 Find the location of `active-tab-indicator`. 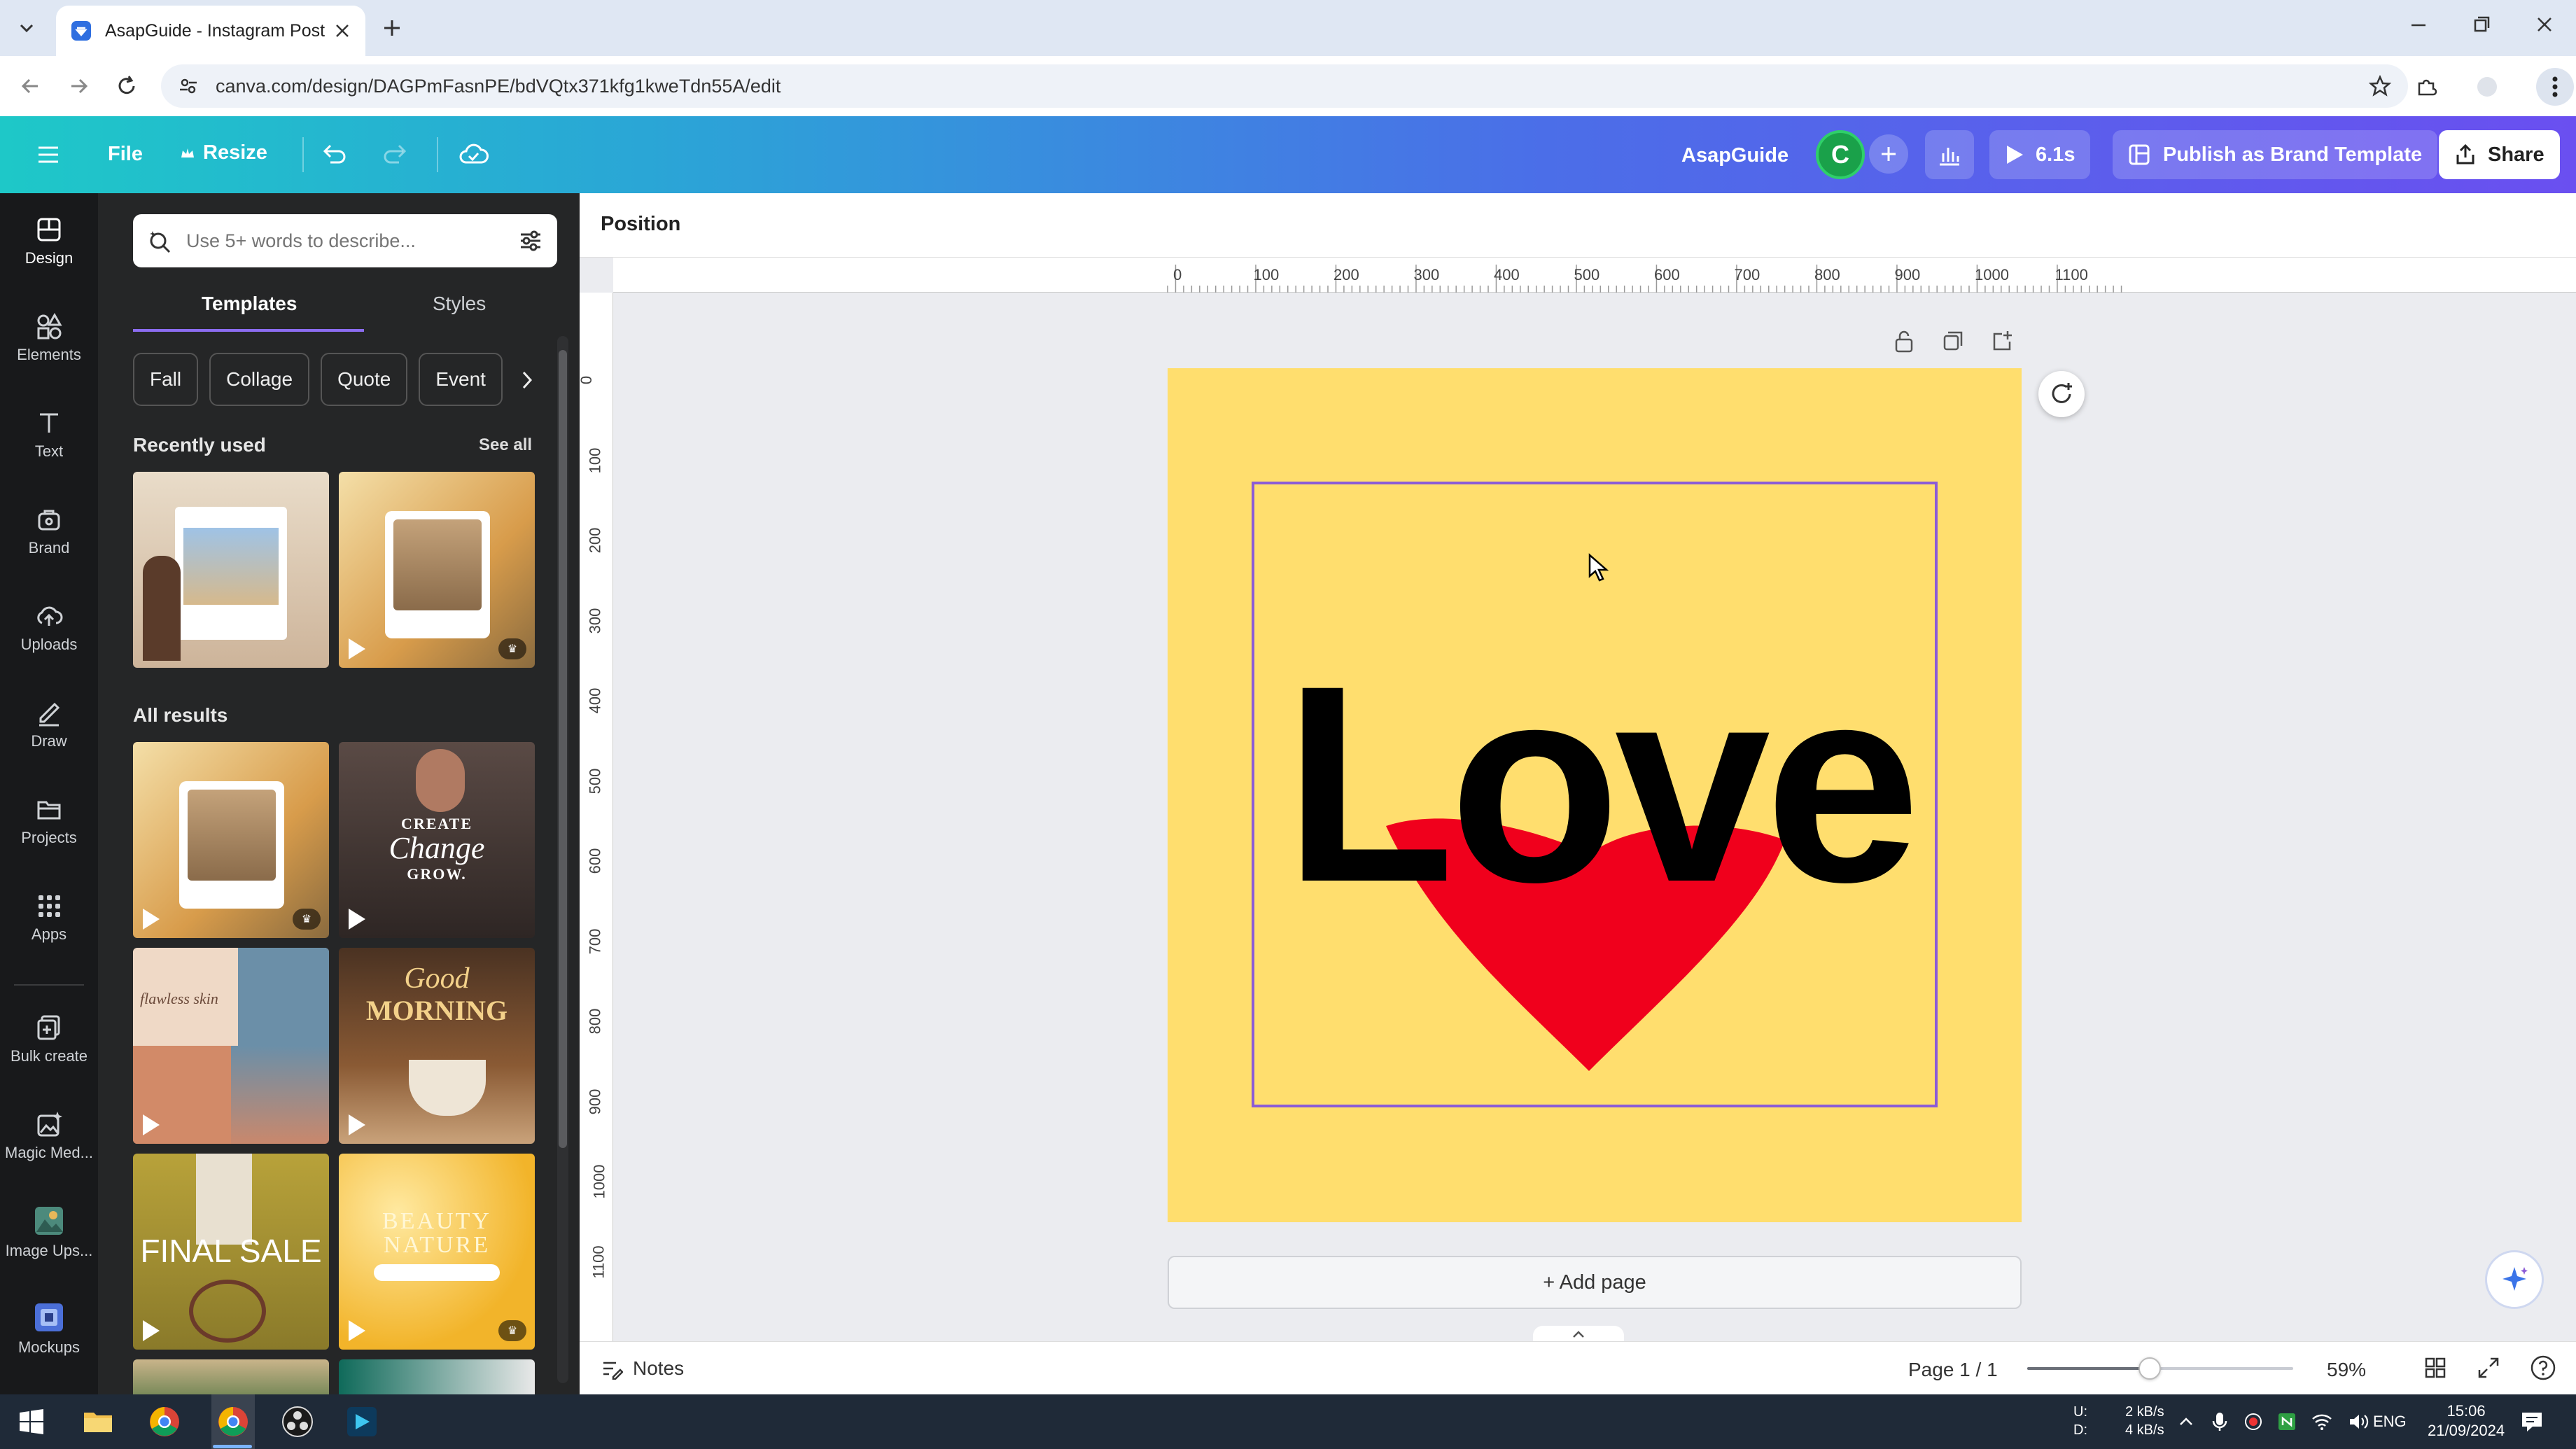

active-tab-indicator is located at coordinates (248, 330).